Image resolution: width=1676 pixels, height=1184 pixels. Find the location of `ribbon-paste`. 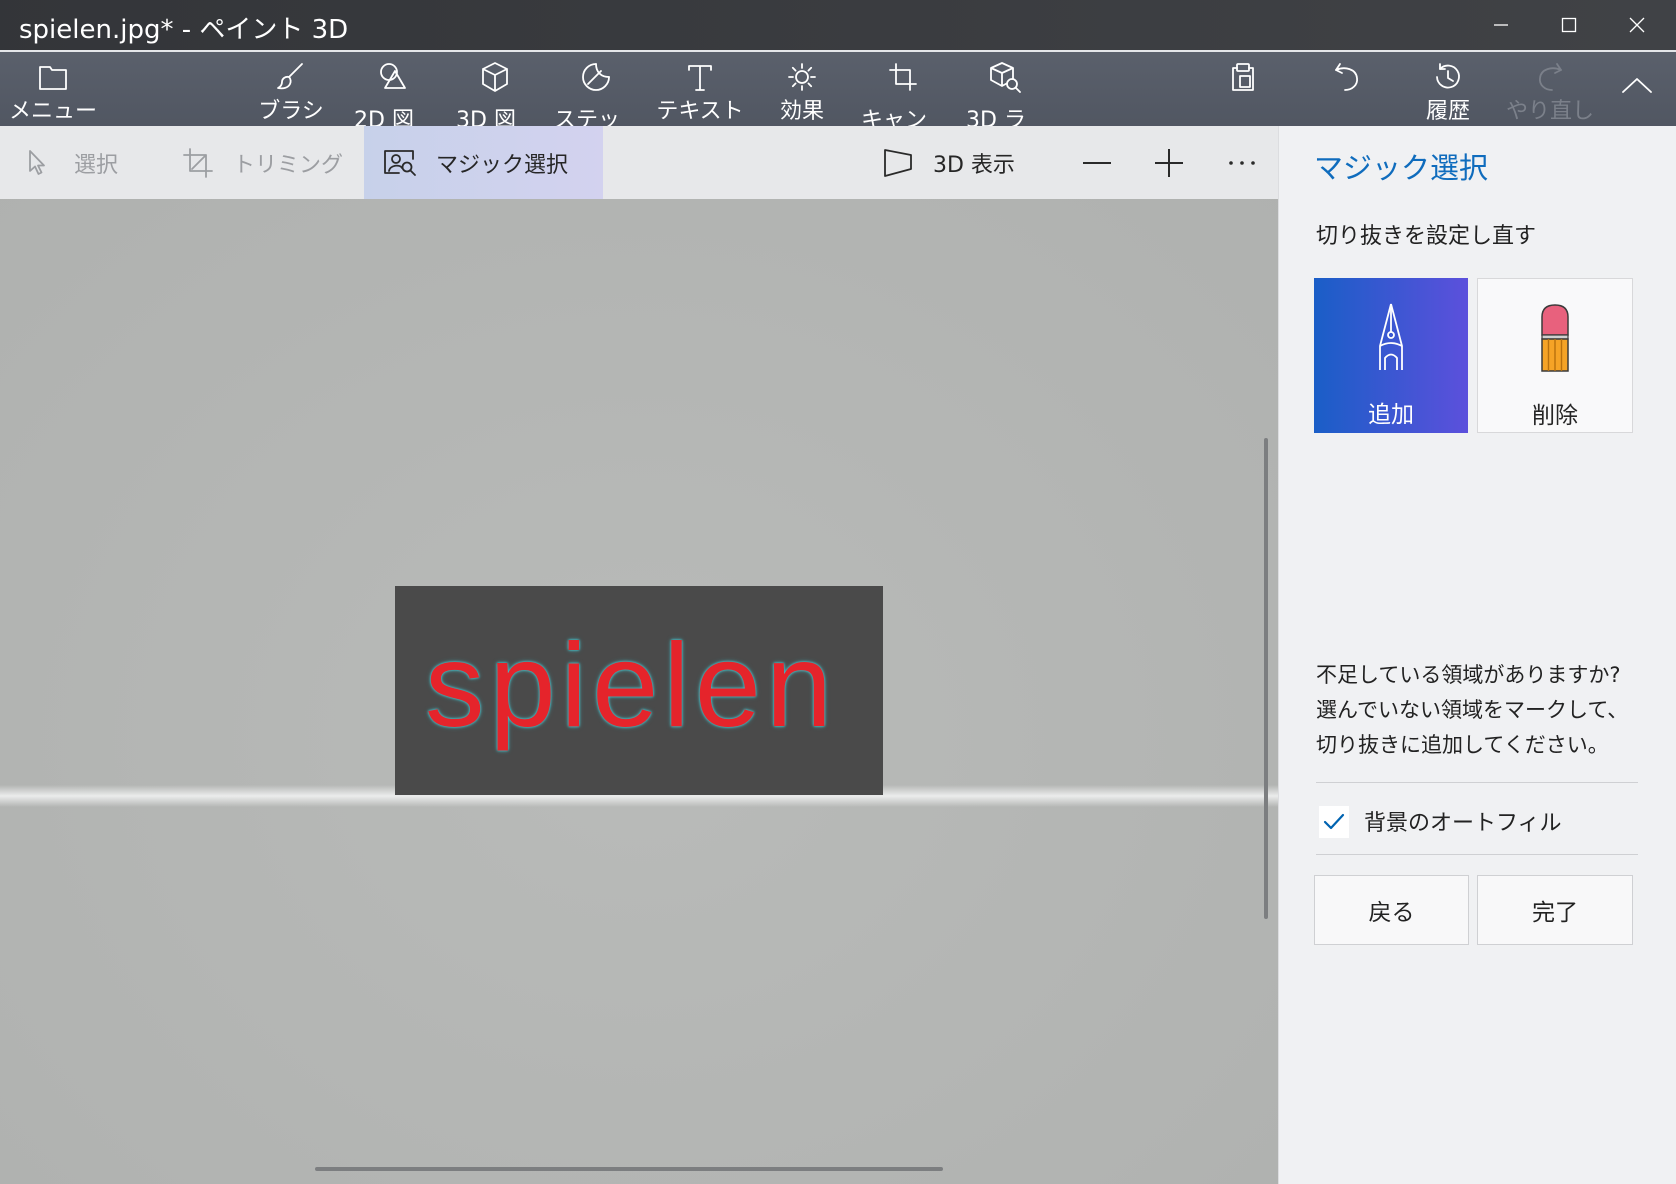

ribbon-paste is located at coordinates (1243, 89).